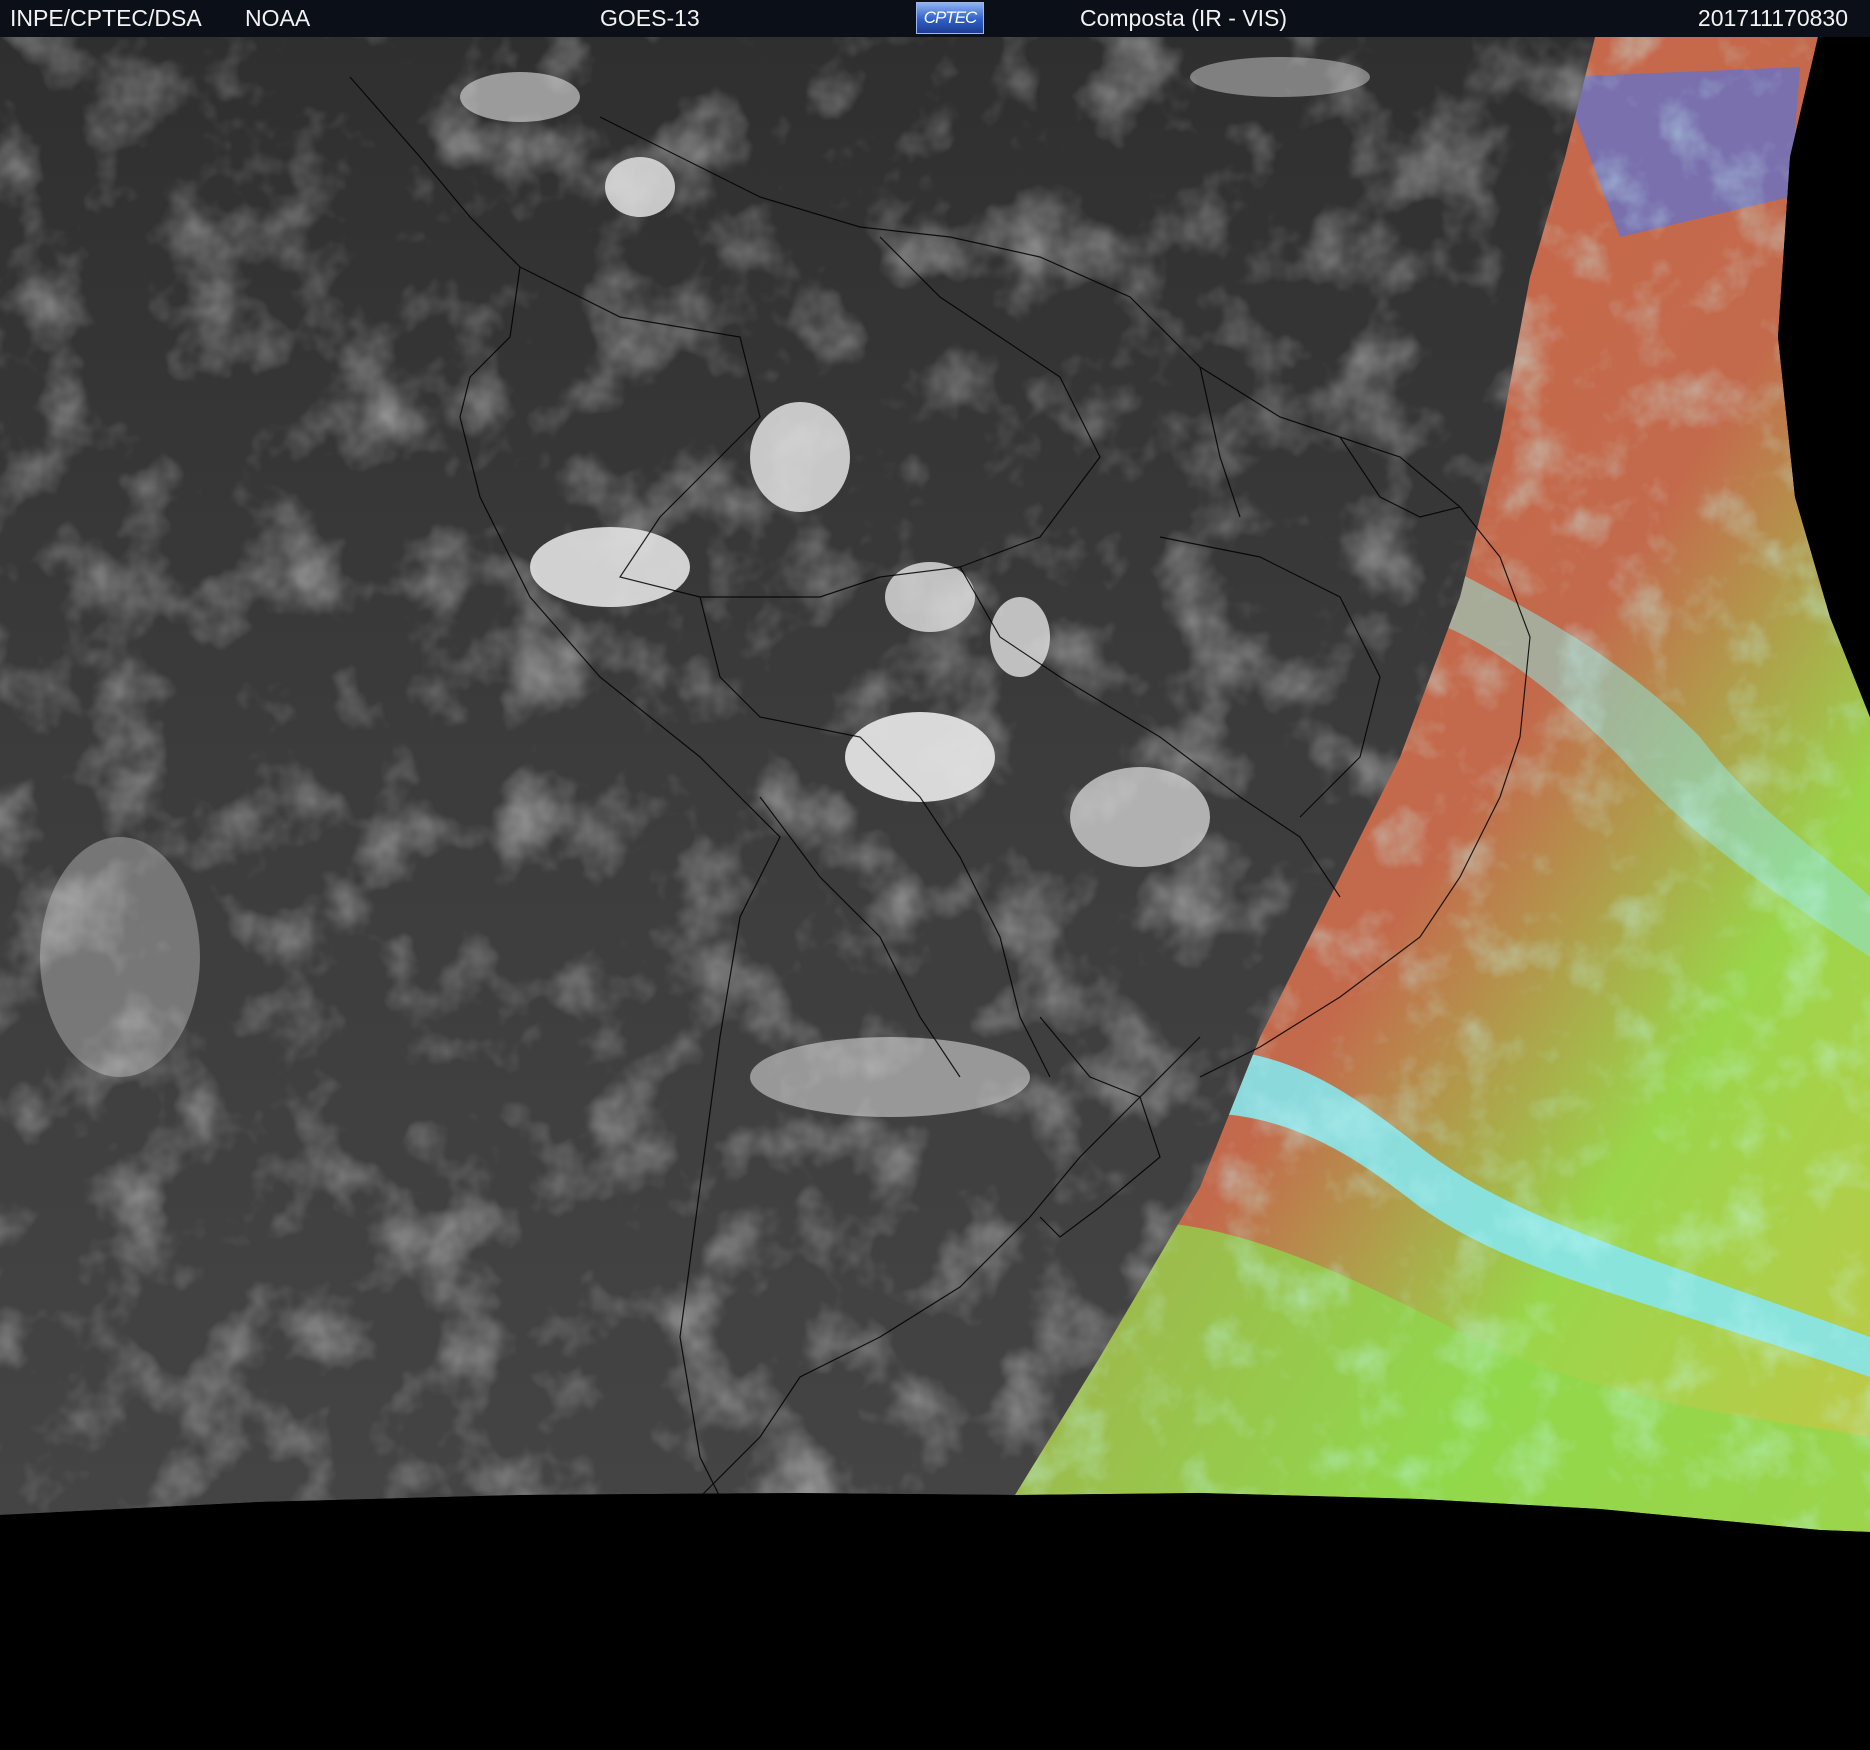 The height and width of the screenshot is (1750, 1870). What do you see at coordinates (278, 18) in the screenshot?
I see `agency-label: NOAA` at bounding box center [278, 18].